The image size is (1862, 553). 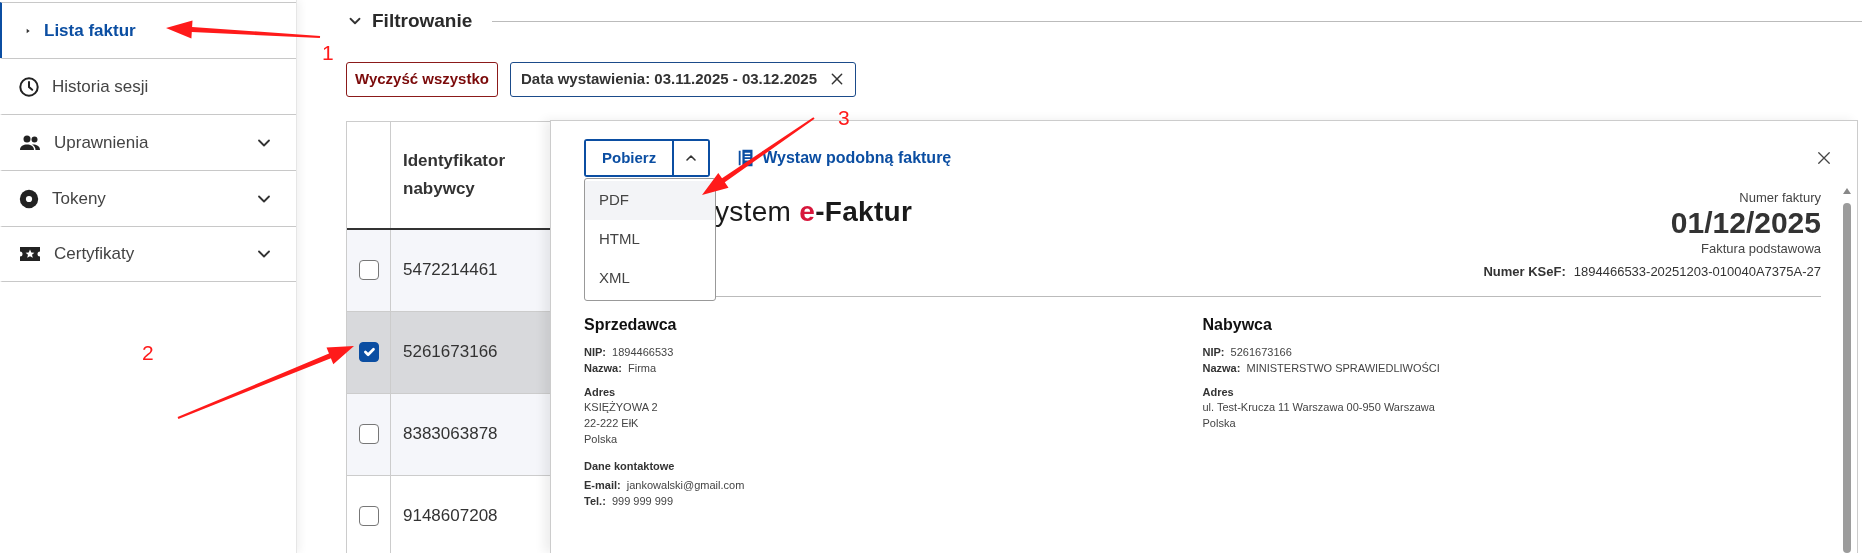 What do you see at coordinates (665, 485) in the screenshot?
I see `contact-text: E-mail: jankowalski@gmail.com` at bounding box center [665, 485].